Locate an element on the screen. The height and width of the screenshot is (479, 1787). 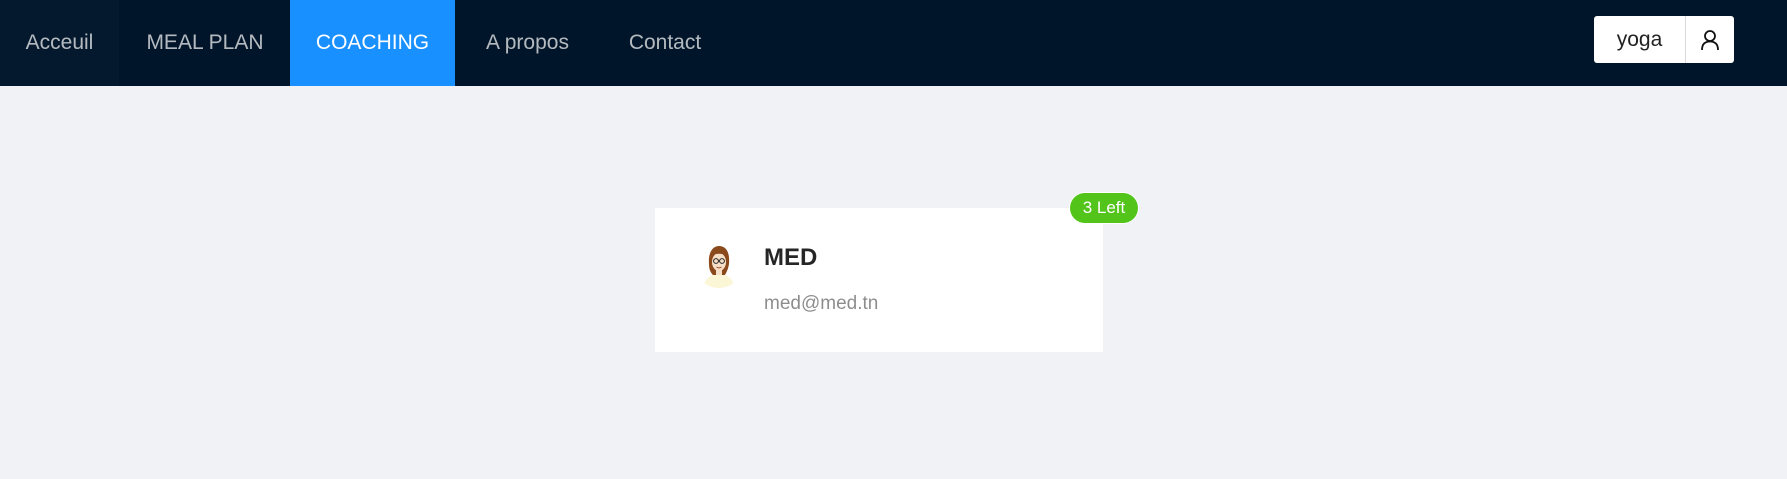
nav-item-label: Contact is located at coordinates (665, 42).